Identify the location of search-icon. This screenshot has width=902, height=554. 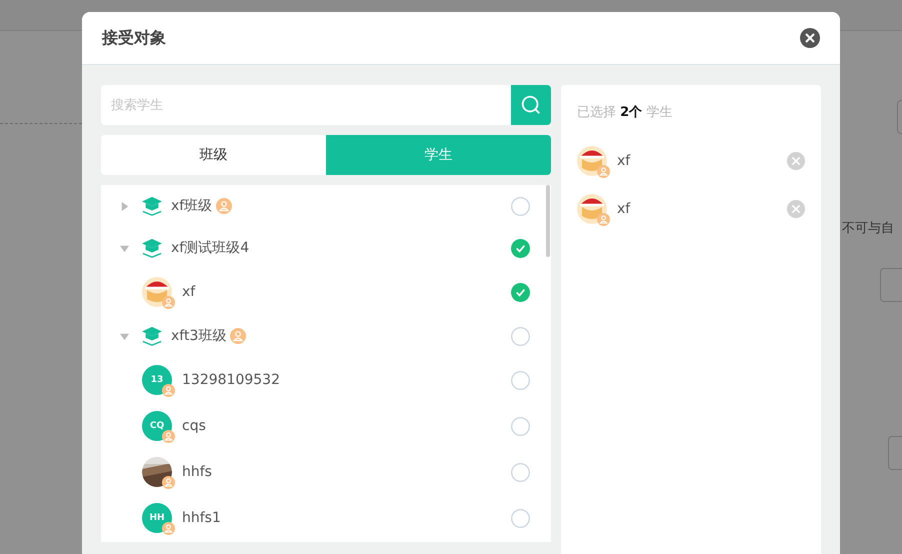
(531, 105).